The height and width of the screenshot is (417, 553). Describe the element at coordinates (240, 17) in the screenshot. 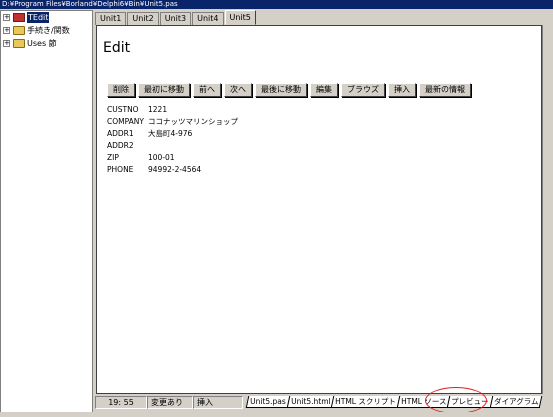

I see `tab-unit5: Unit5` at that location.